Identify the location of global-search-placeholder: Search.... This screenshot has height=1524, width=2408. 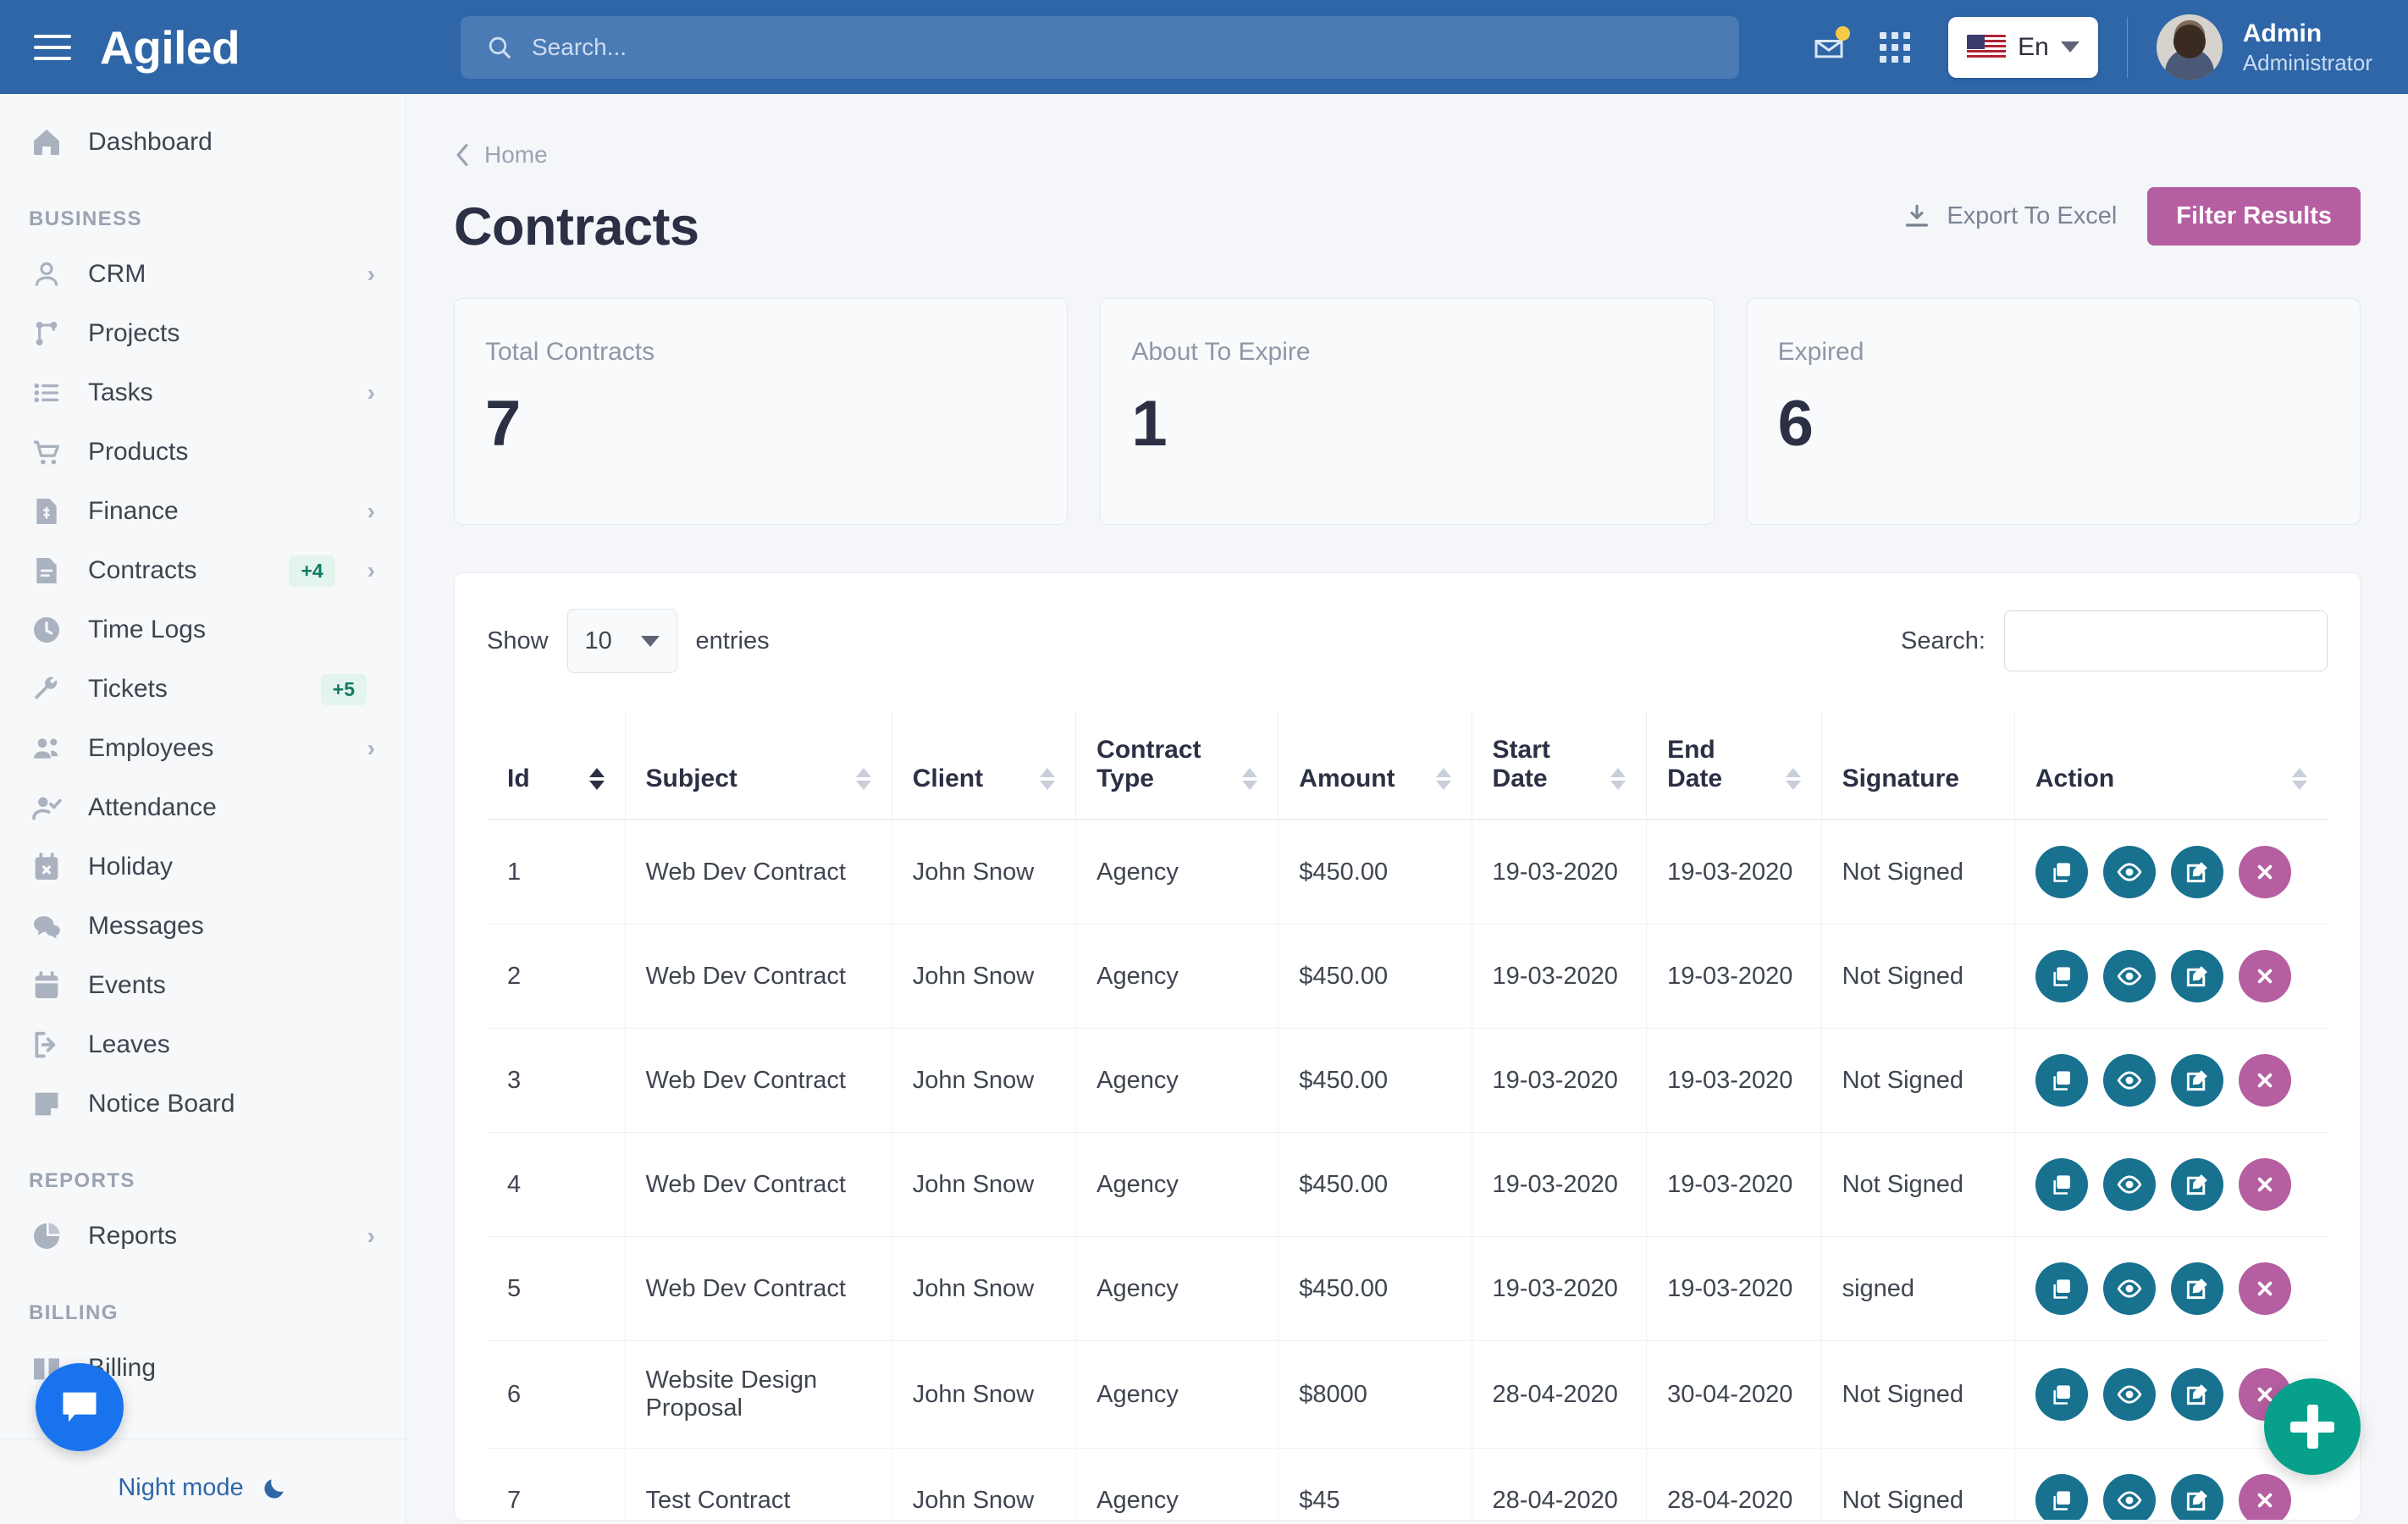
(579, 46).